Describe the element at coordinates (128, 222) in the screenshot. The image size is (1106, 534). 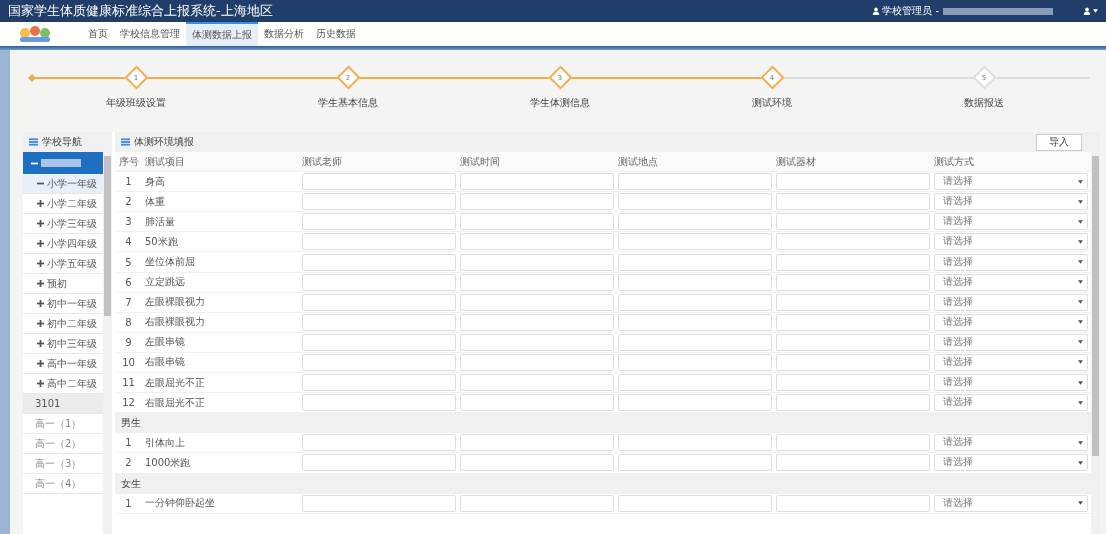
I see `row-number: 3` at that location.